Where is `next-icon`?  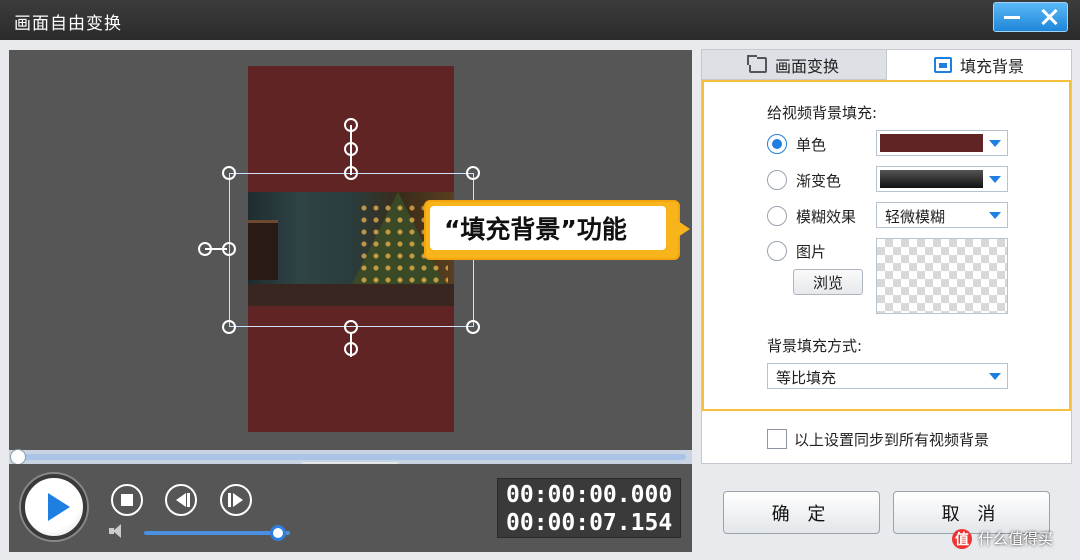
next-icon is located at coordinates (238, 500).